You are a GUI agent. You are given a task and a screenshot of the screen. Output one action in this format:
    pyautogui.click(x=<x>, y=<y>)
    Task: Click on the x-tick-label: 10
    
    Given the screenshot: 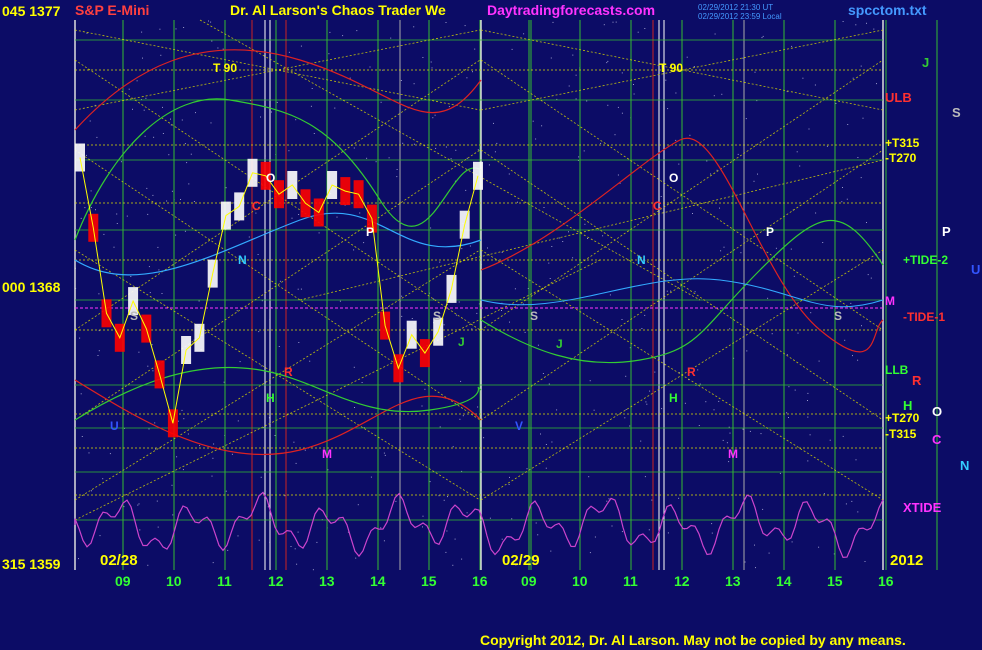 What is the action you would take?
    pyautogui.click(x=174, y=581)
    